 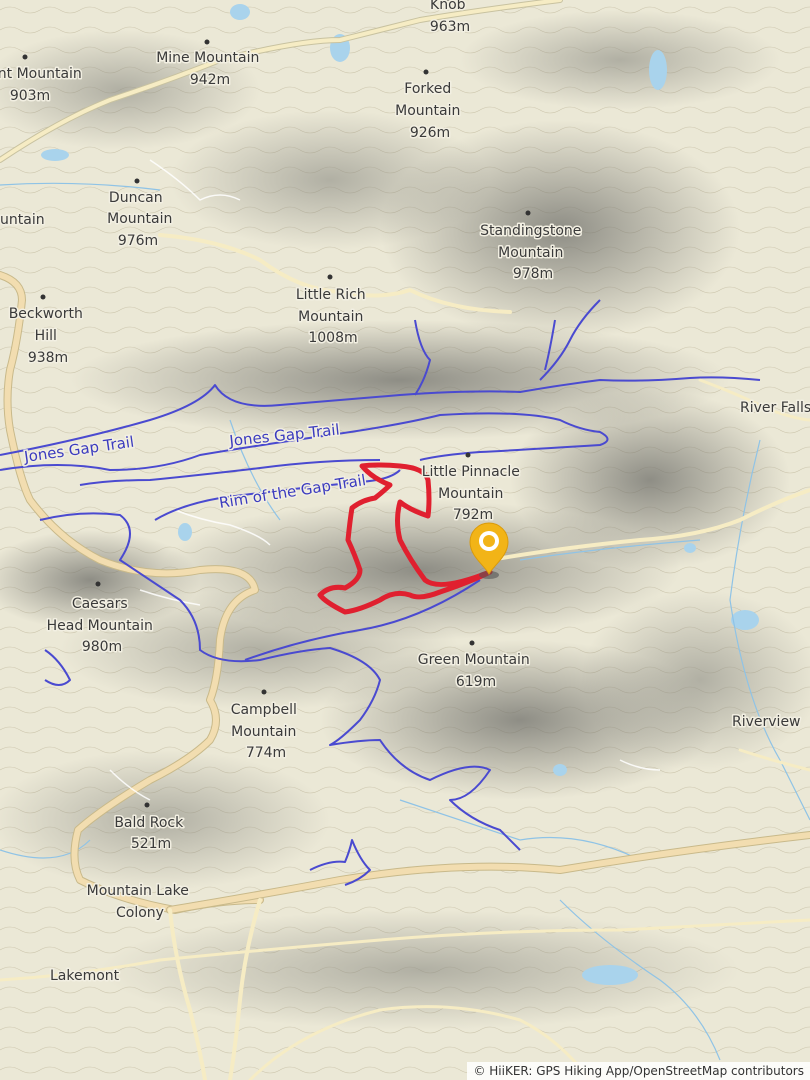 What do you see at coordinates (775, 408) in the screenshot?
I see `place-label-river-falls: River Falls` at bounding box center [775, 408].